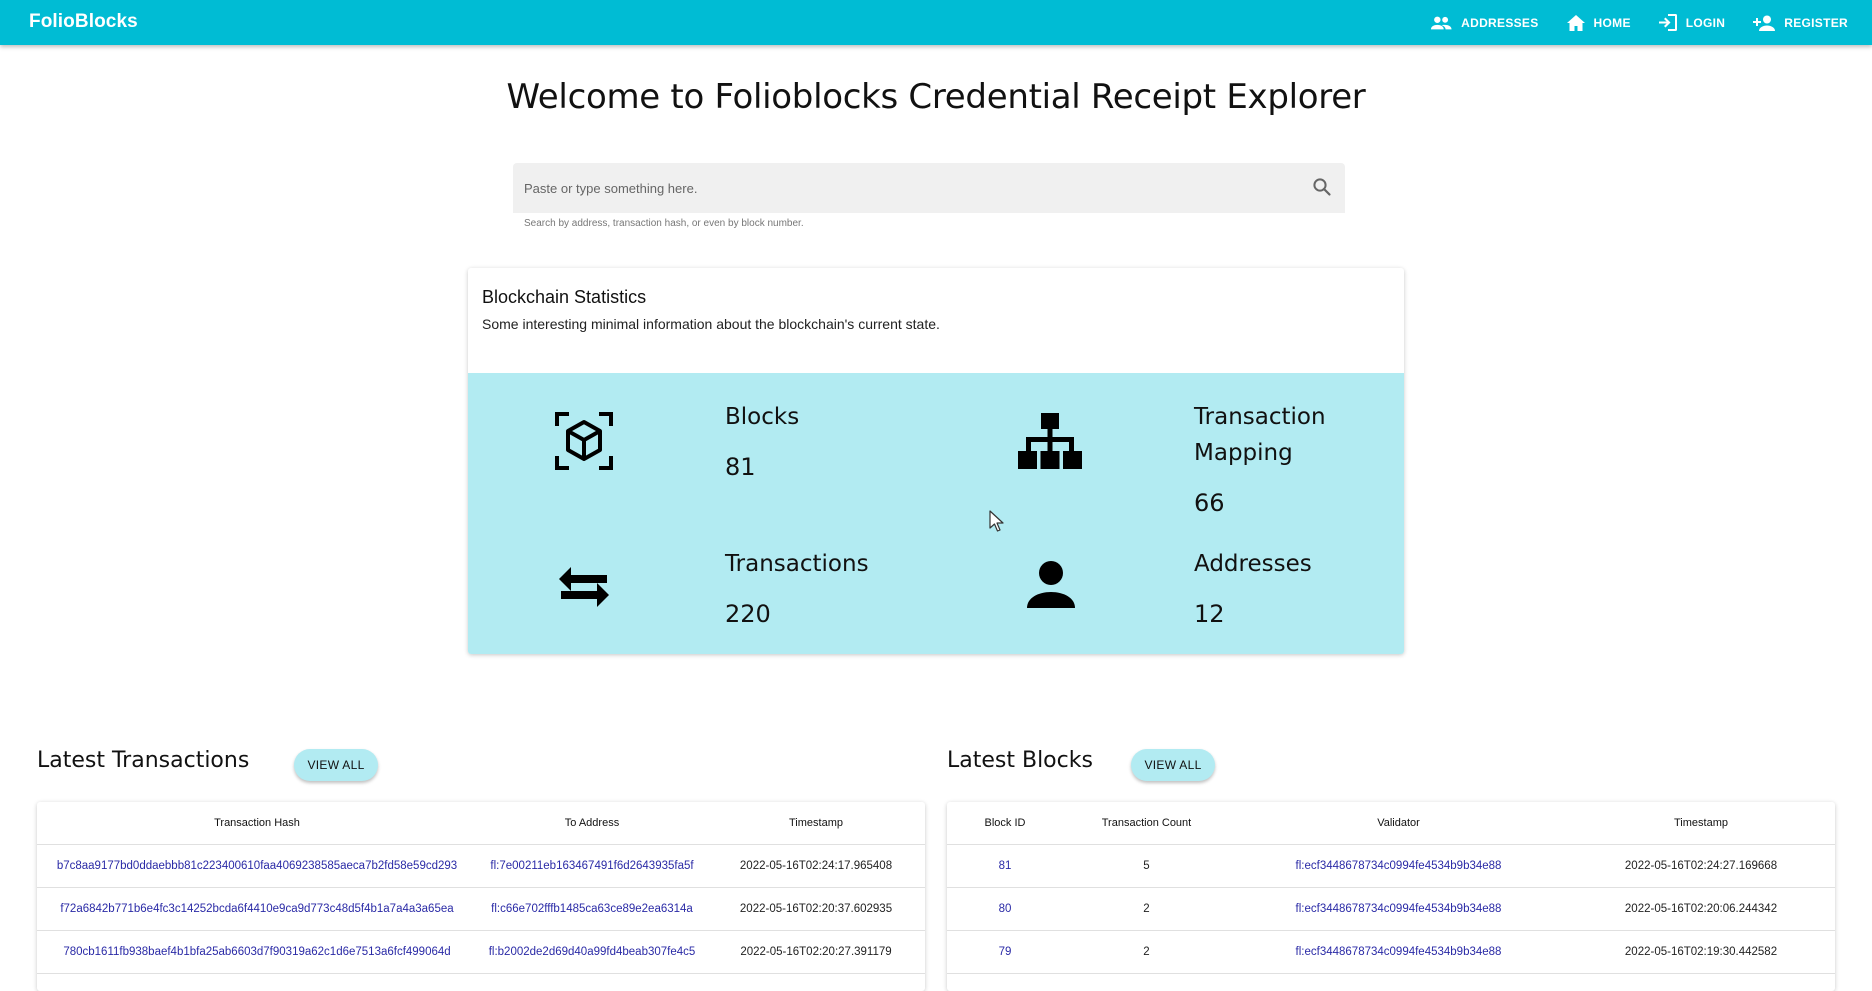 This screenshot has height=991, width=1872. I want to click on timestamp-cell: 2022-05-16T02:24:27.169668, so click(1701, 866).